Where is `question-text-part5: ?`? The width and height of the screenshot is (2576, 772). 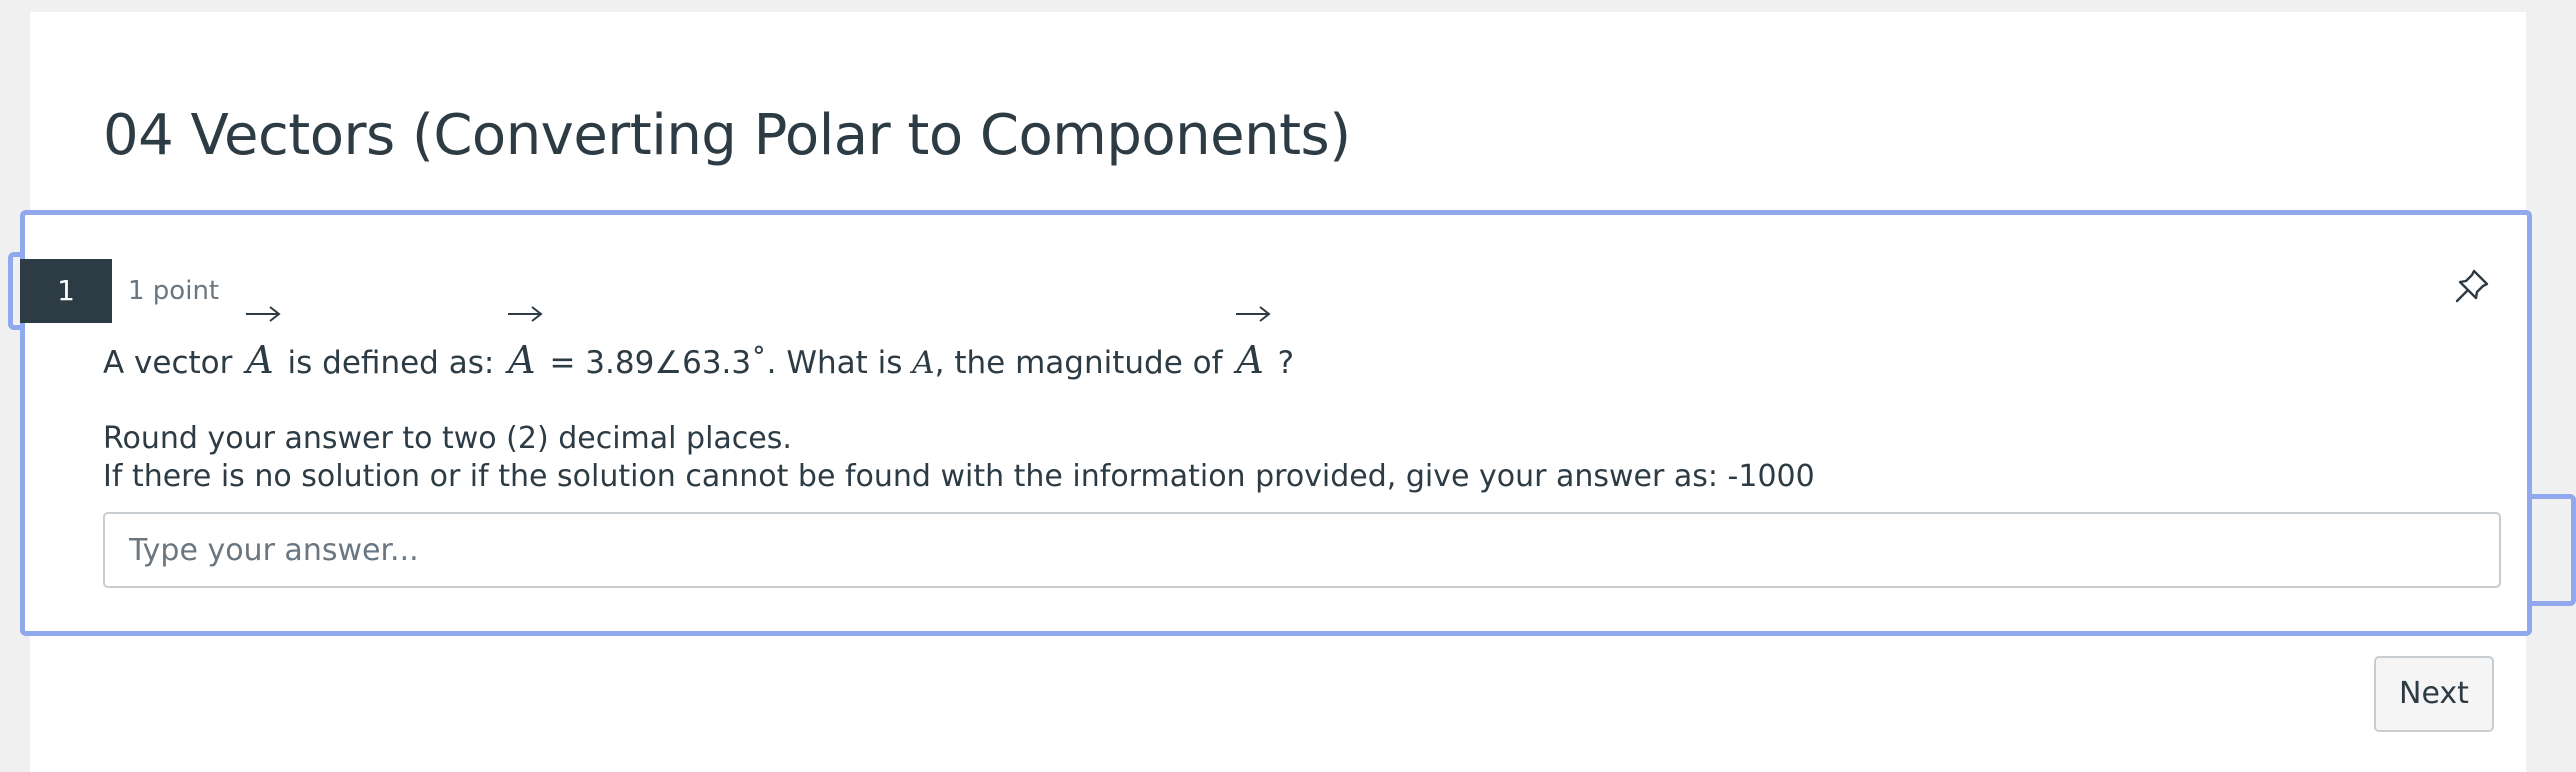 question-text-part5: ? is located at coordinates (1281, 363).